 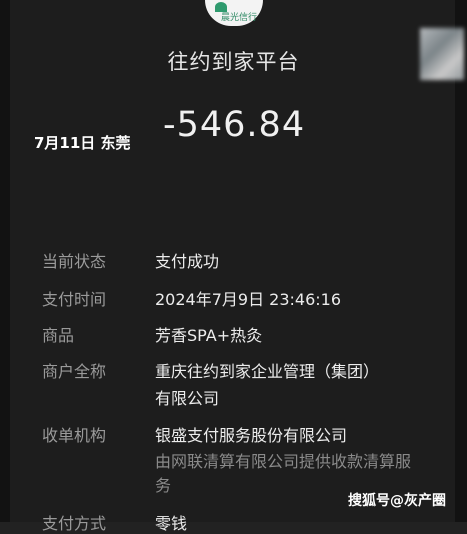 I want to click on merchant-fullname-label: 商户全称, so click(x=74, y=371).